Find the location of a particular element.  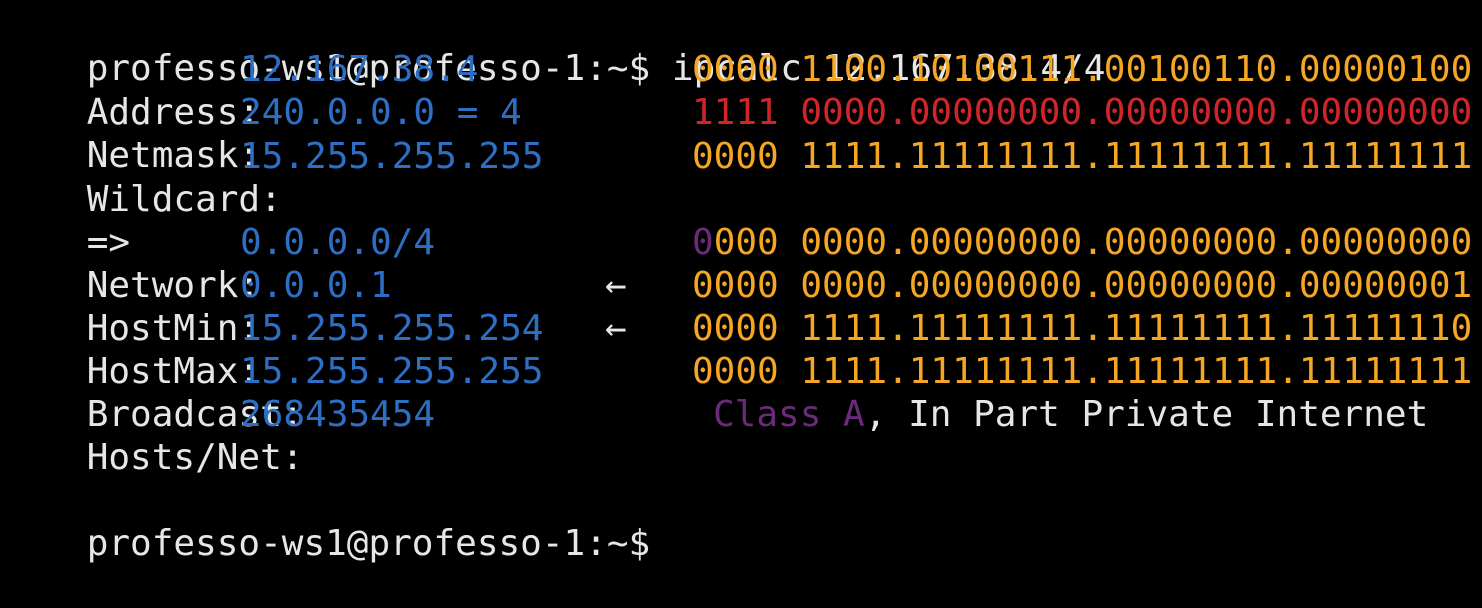

wildcard-value: 15.255.255.255 is located at coordinates (392, 156).